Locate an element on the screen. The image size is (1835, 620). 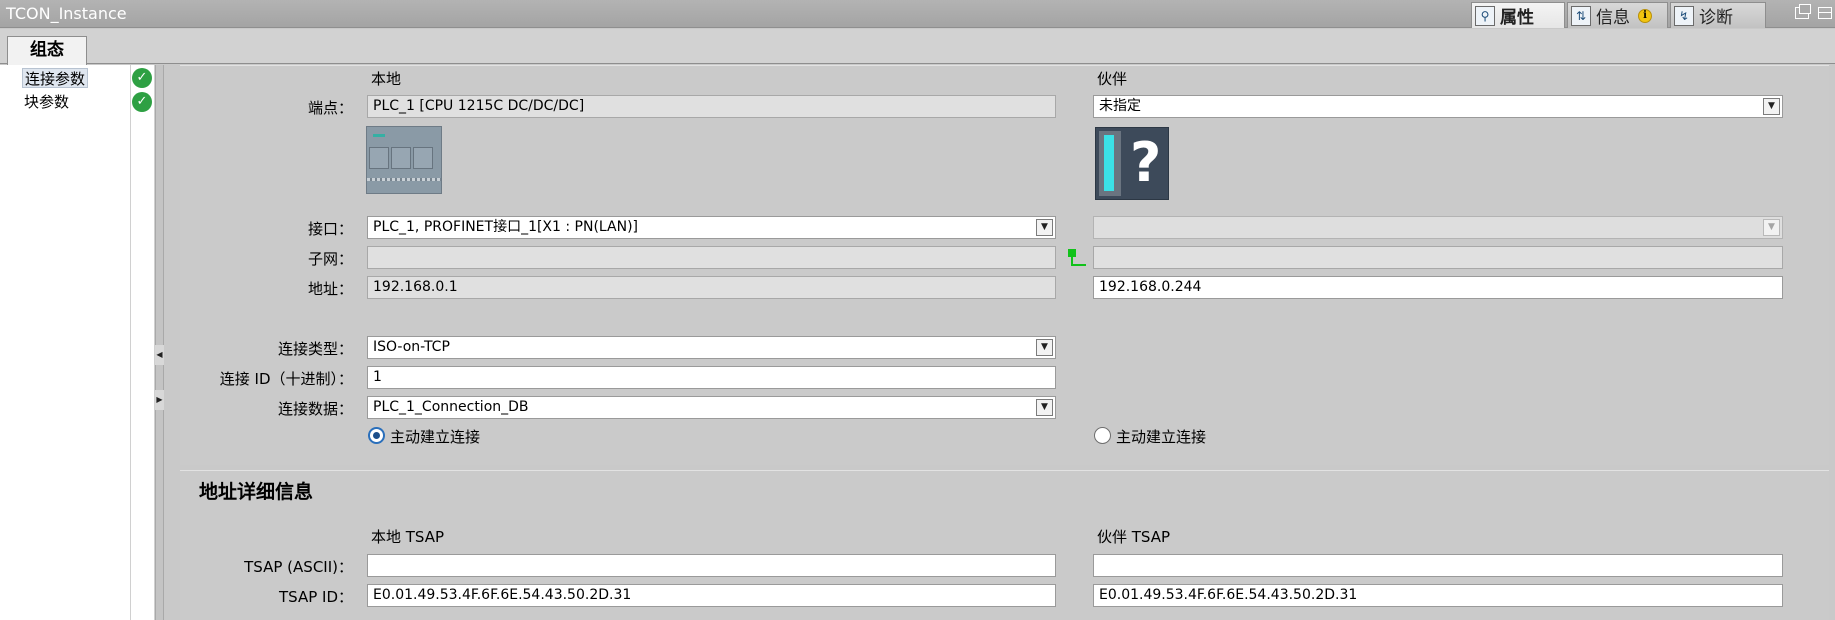
unknown-device-icon: ? is located at coordinates (1132, 163).